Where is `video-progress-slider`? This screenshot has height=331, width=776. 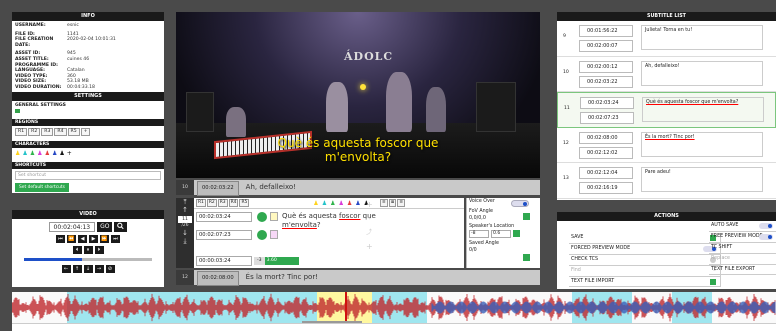 video-progress-slider is located at coordinates (88, 259).